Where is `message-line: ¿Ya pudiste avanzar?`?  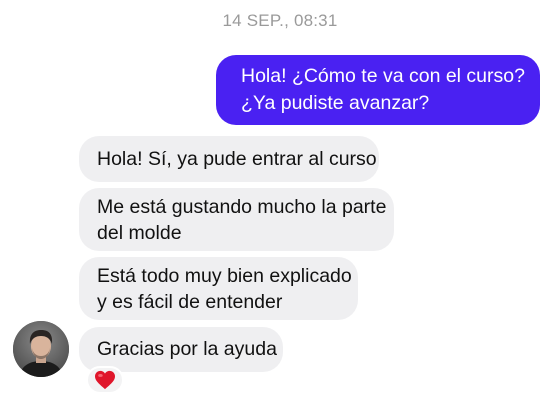 message-line: ¿Ya pudiste avanzar? is located at coordinates (335, 103).